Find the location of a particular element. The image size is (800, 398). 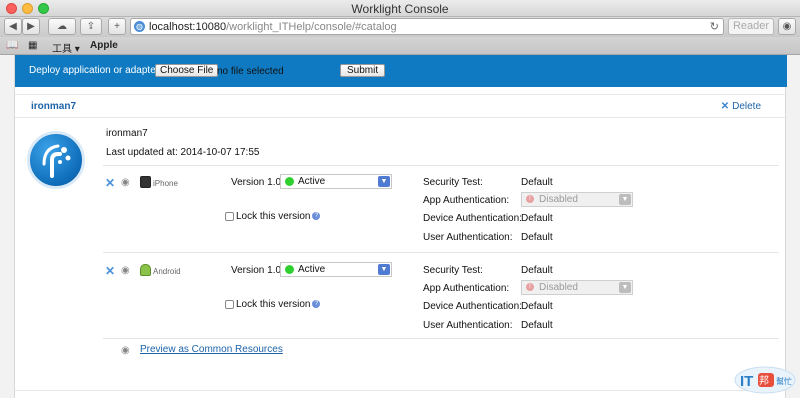

app-icon is located at coordinates (56, 160).